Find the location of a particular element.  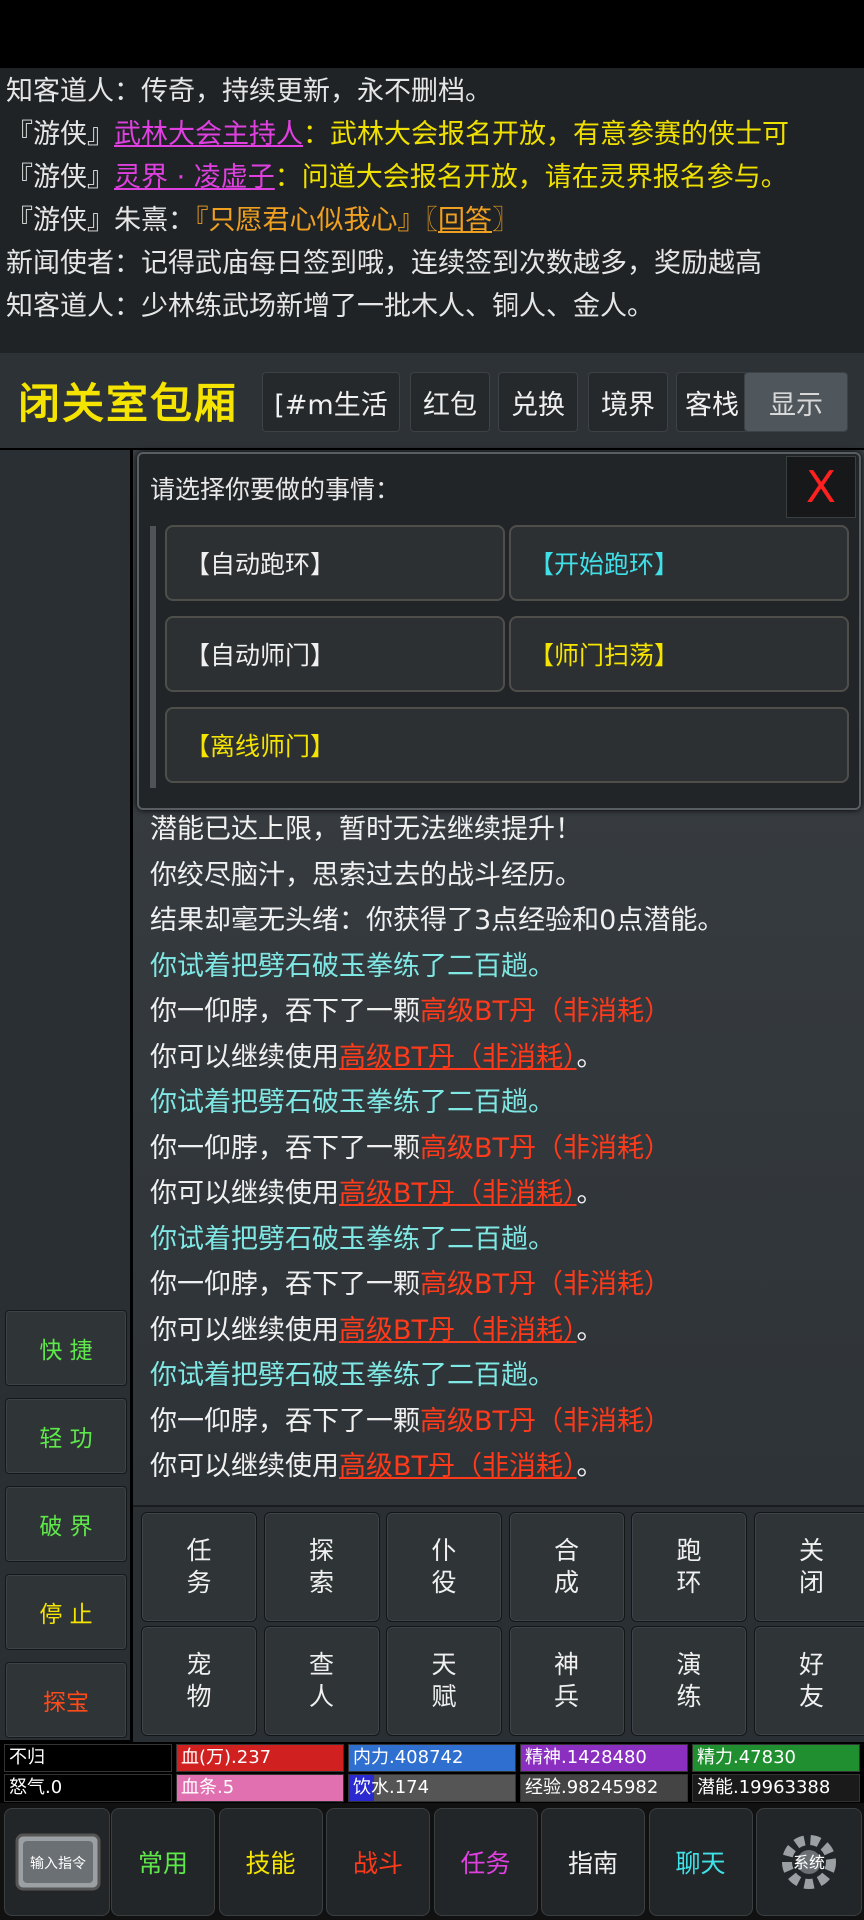

room-title: 闭关室包厢 is located at coordinates (128, 403).